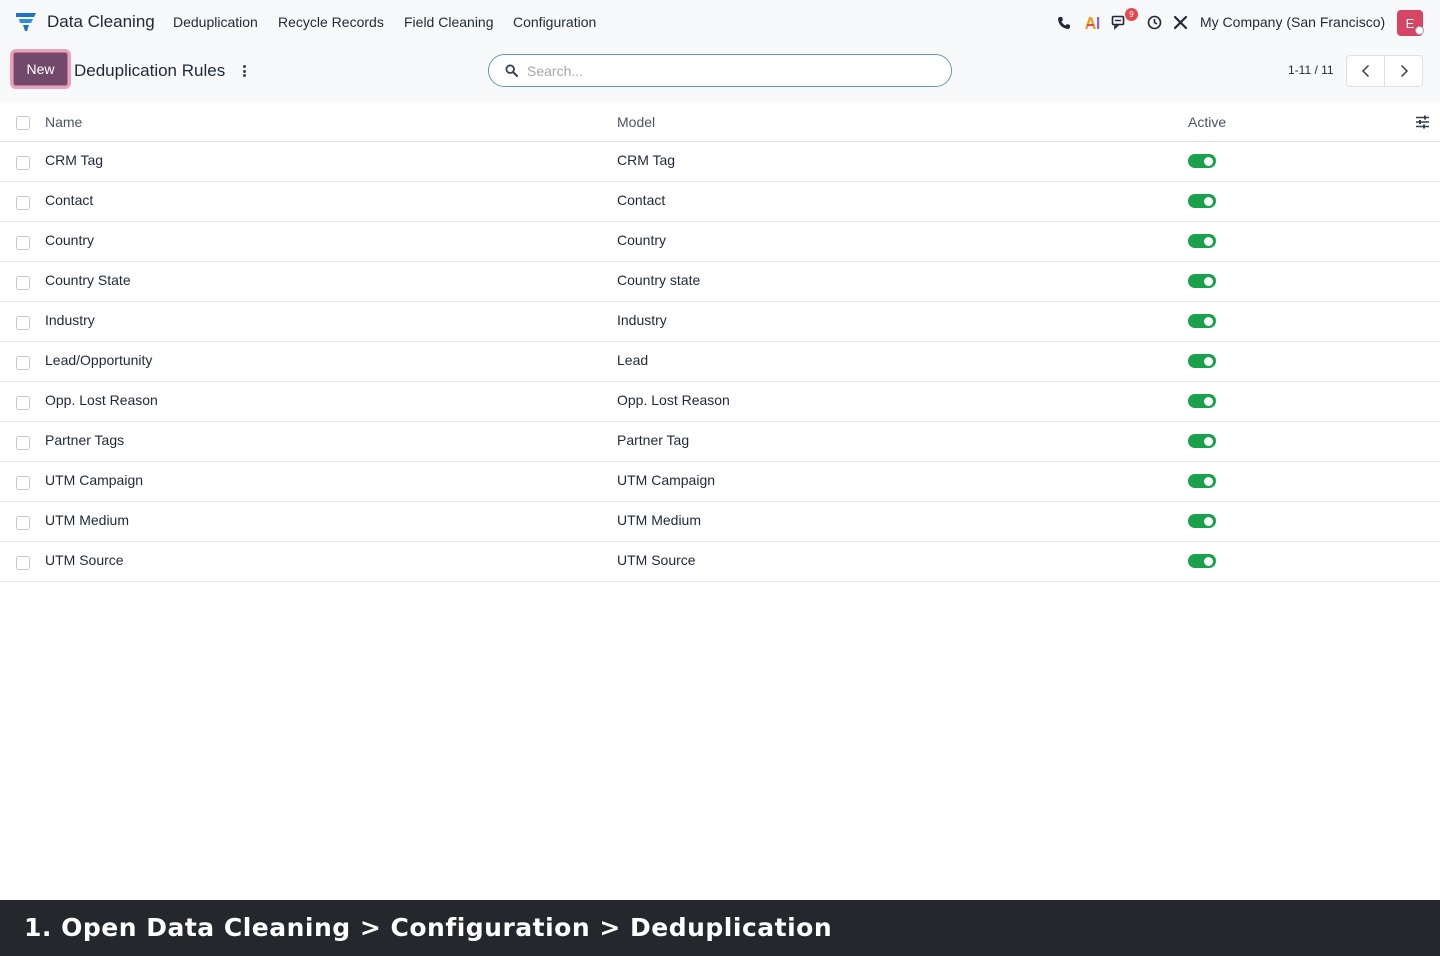  I want to click on page-title: Deduplication Rules, so click(150, 70).